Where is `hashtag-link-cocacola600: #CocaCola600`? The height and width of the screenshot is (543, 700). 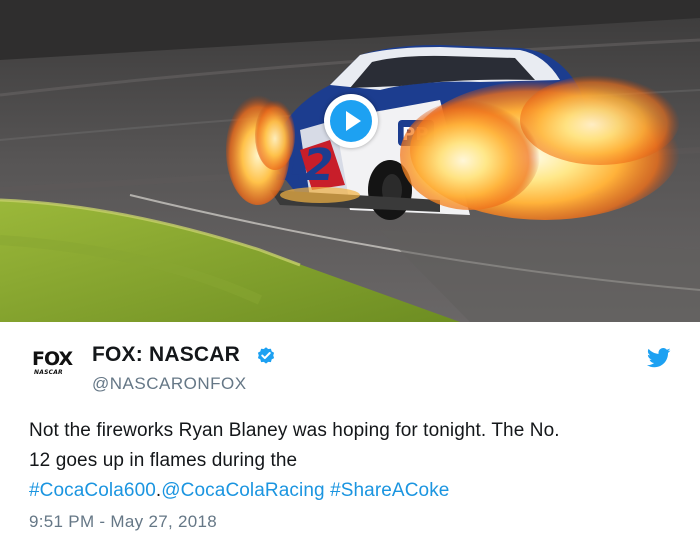
hashtag-link-cocacola600: #CocaCola600 is located at coordinates (92, 490).